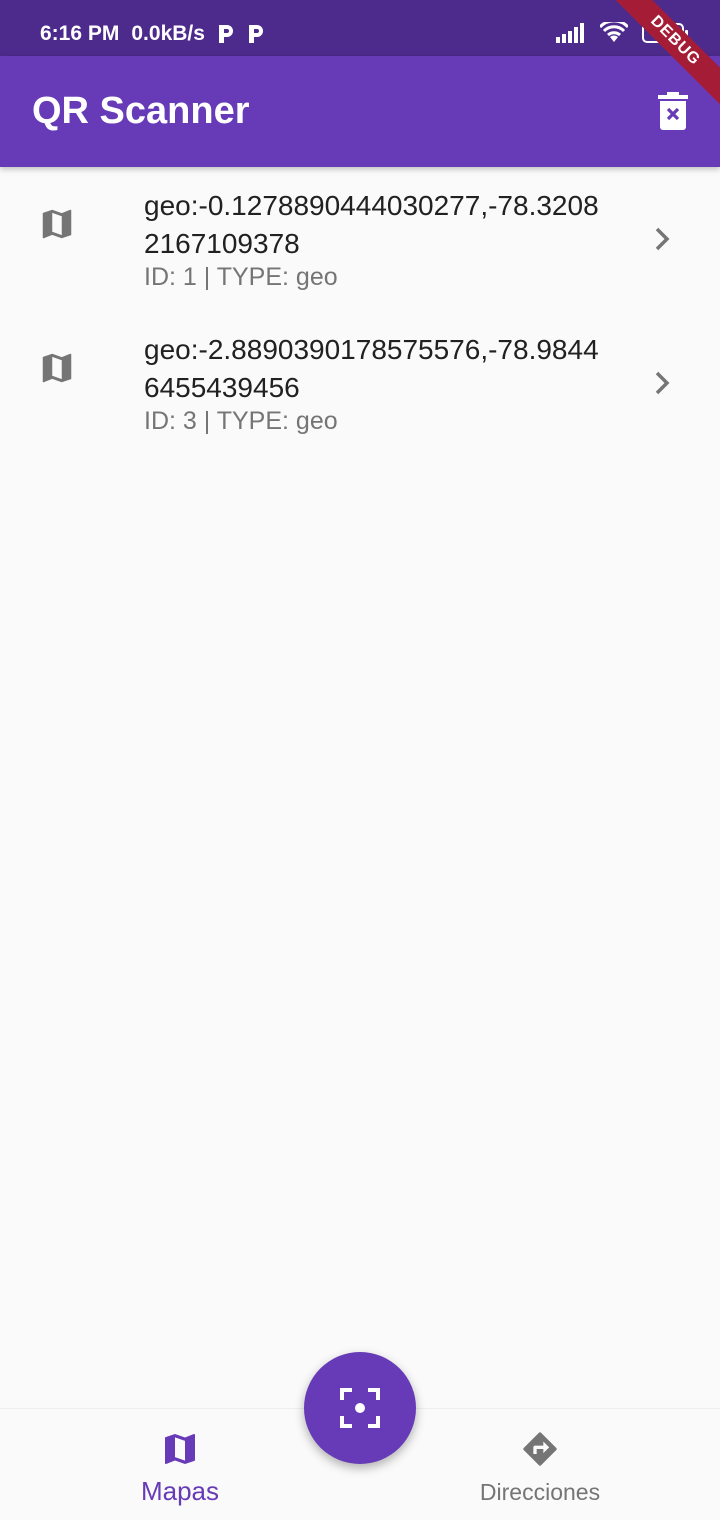 The height and width of the screenshot is (1520, 720). Describe the element at coordinates (141, 111) in the screenshot. I see `page-title: QR Scanner` at that location.